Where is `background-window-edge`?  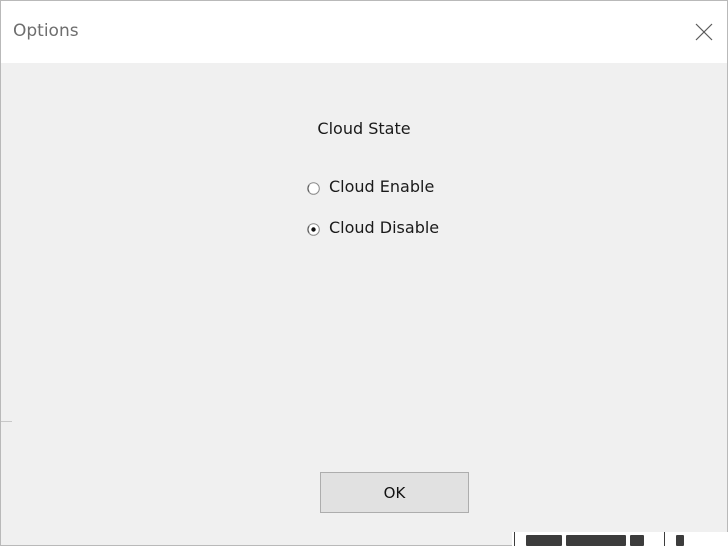
background-window-edge is located at coordinates (6, 421).